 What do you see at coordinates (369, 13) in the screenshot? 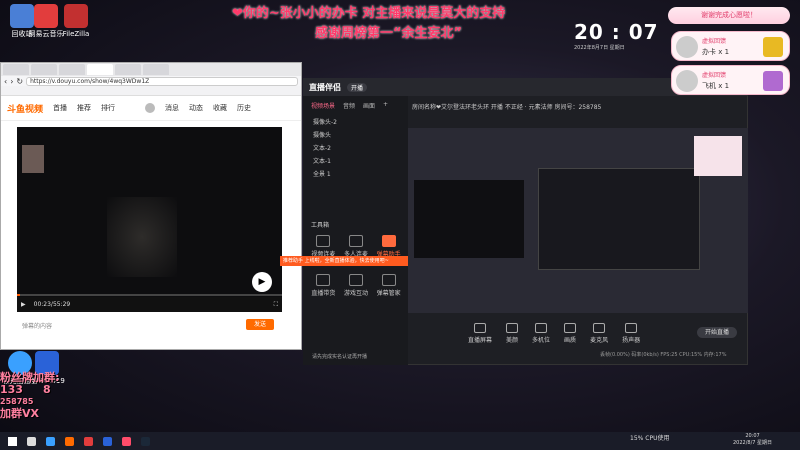
I see `overlay-banner-1: ❤你的~张小小的办卡 对主播来说是莫大的支持` at bounding box center [369, 13].